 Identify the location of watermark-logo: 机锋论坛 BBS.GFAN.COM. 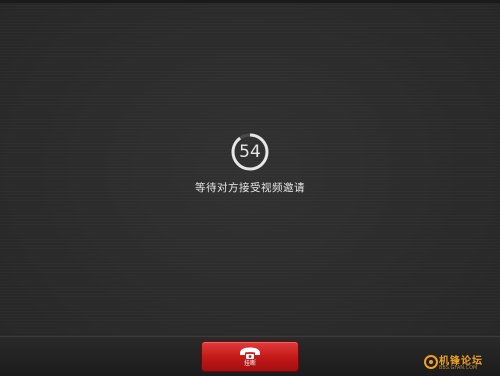
(461, 363).